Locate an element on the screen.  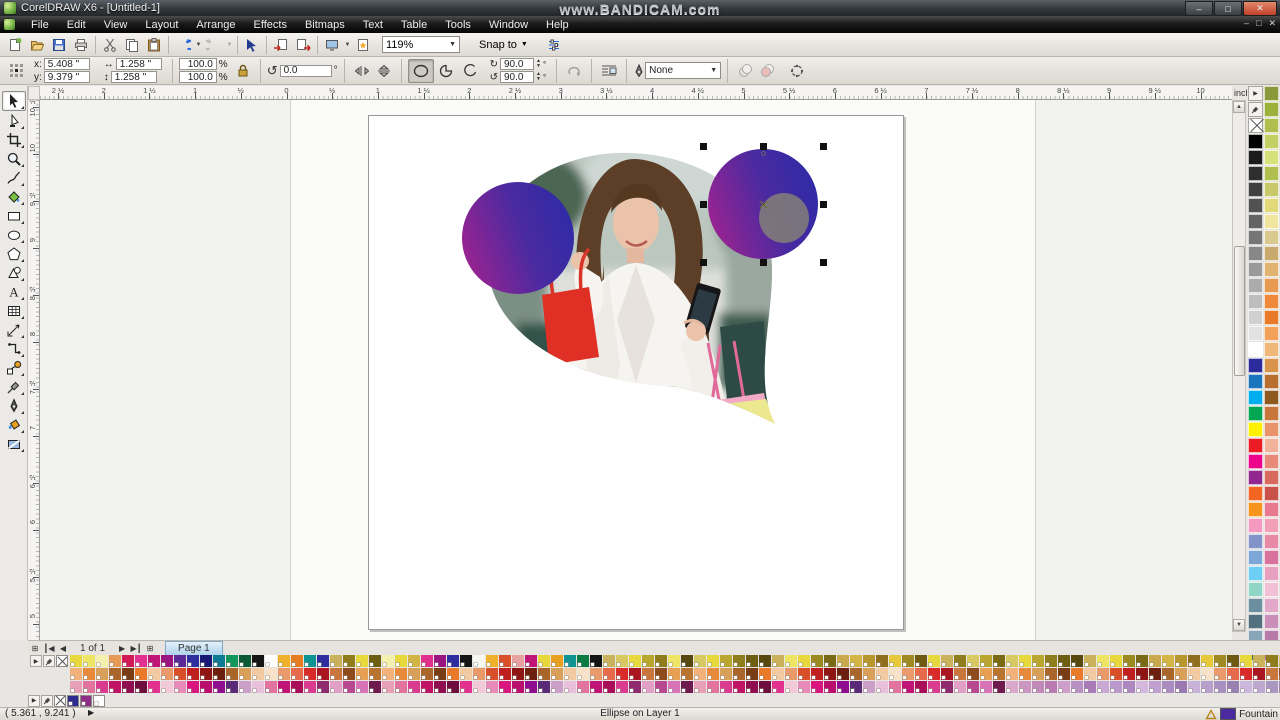
text-tool: A is located at coordinates (14, 292).